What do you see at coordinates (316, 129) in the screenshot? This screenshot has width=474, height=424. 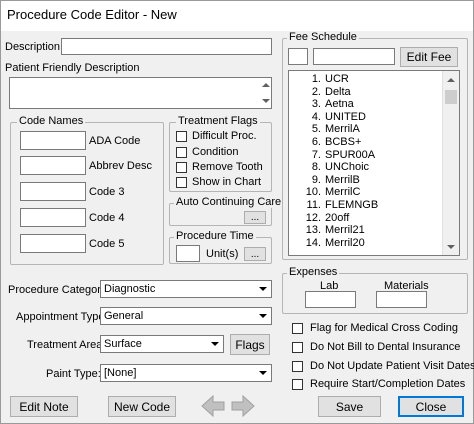 I see `fee-item-number: 5.` at bounding box center [316, 129].